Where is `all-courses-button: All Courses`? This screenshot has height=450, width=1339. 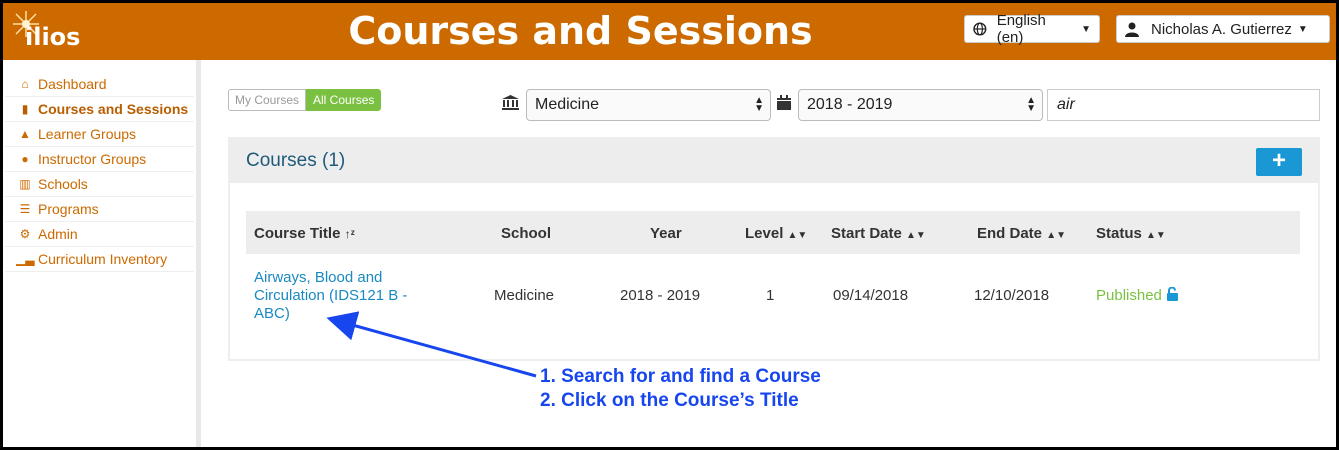 all-courses-button: All Courses is located at coordinates (344, 100).